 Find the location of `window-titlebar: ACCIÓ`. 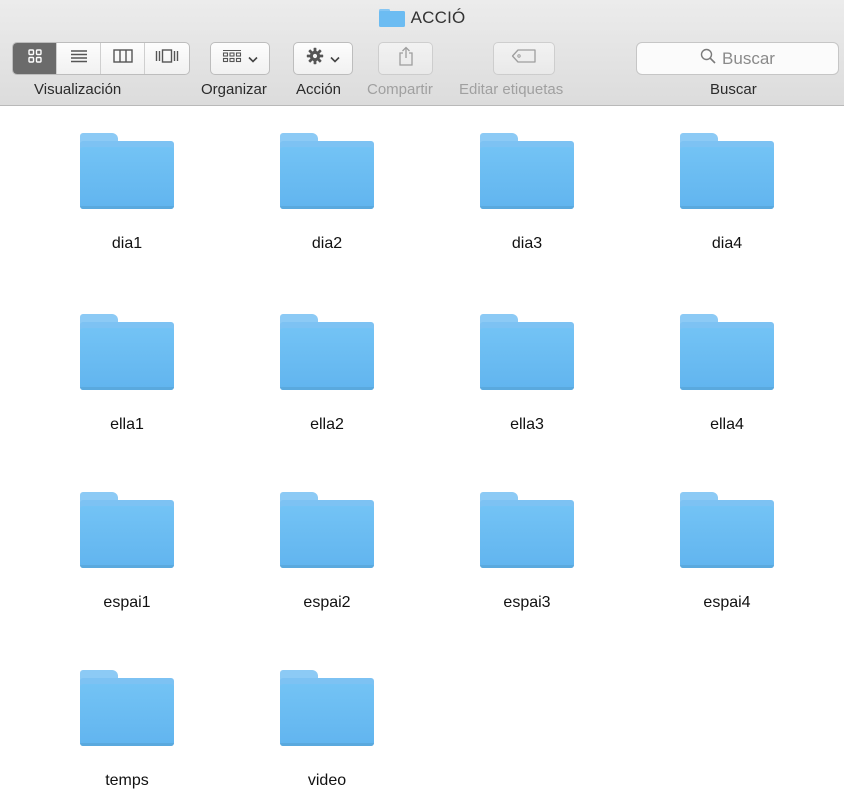

window-titlebar: ACCIÓ is located at coordinates (422, 18).